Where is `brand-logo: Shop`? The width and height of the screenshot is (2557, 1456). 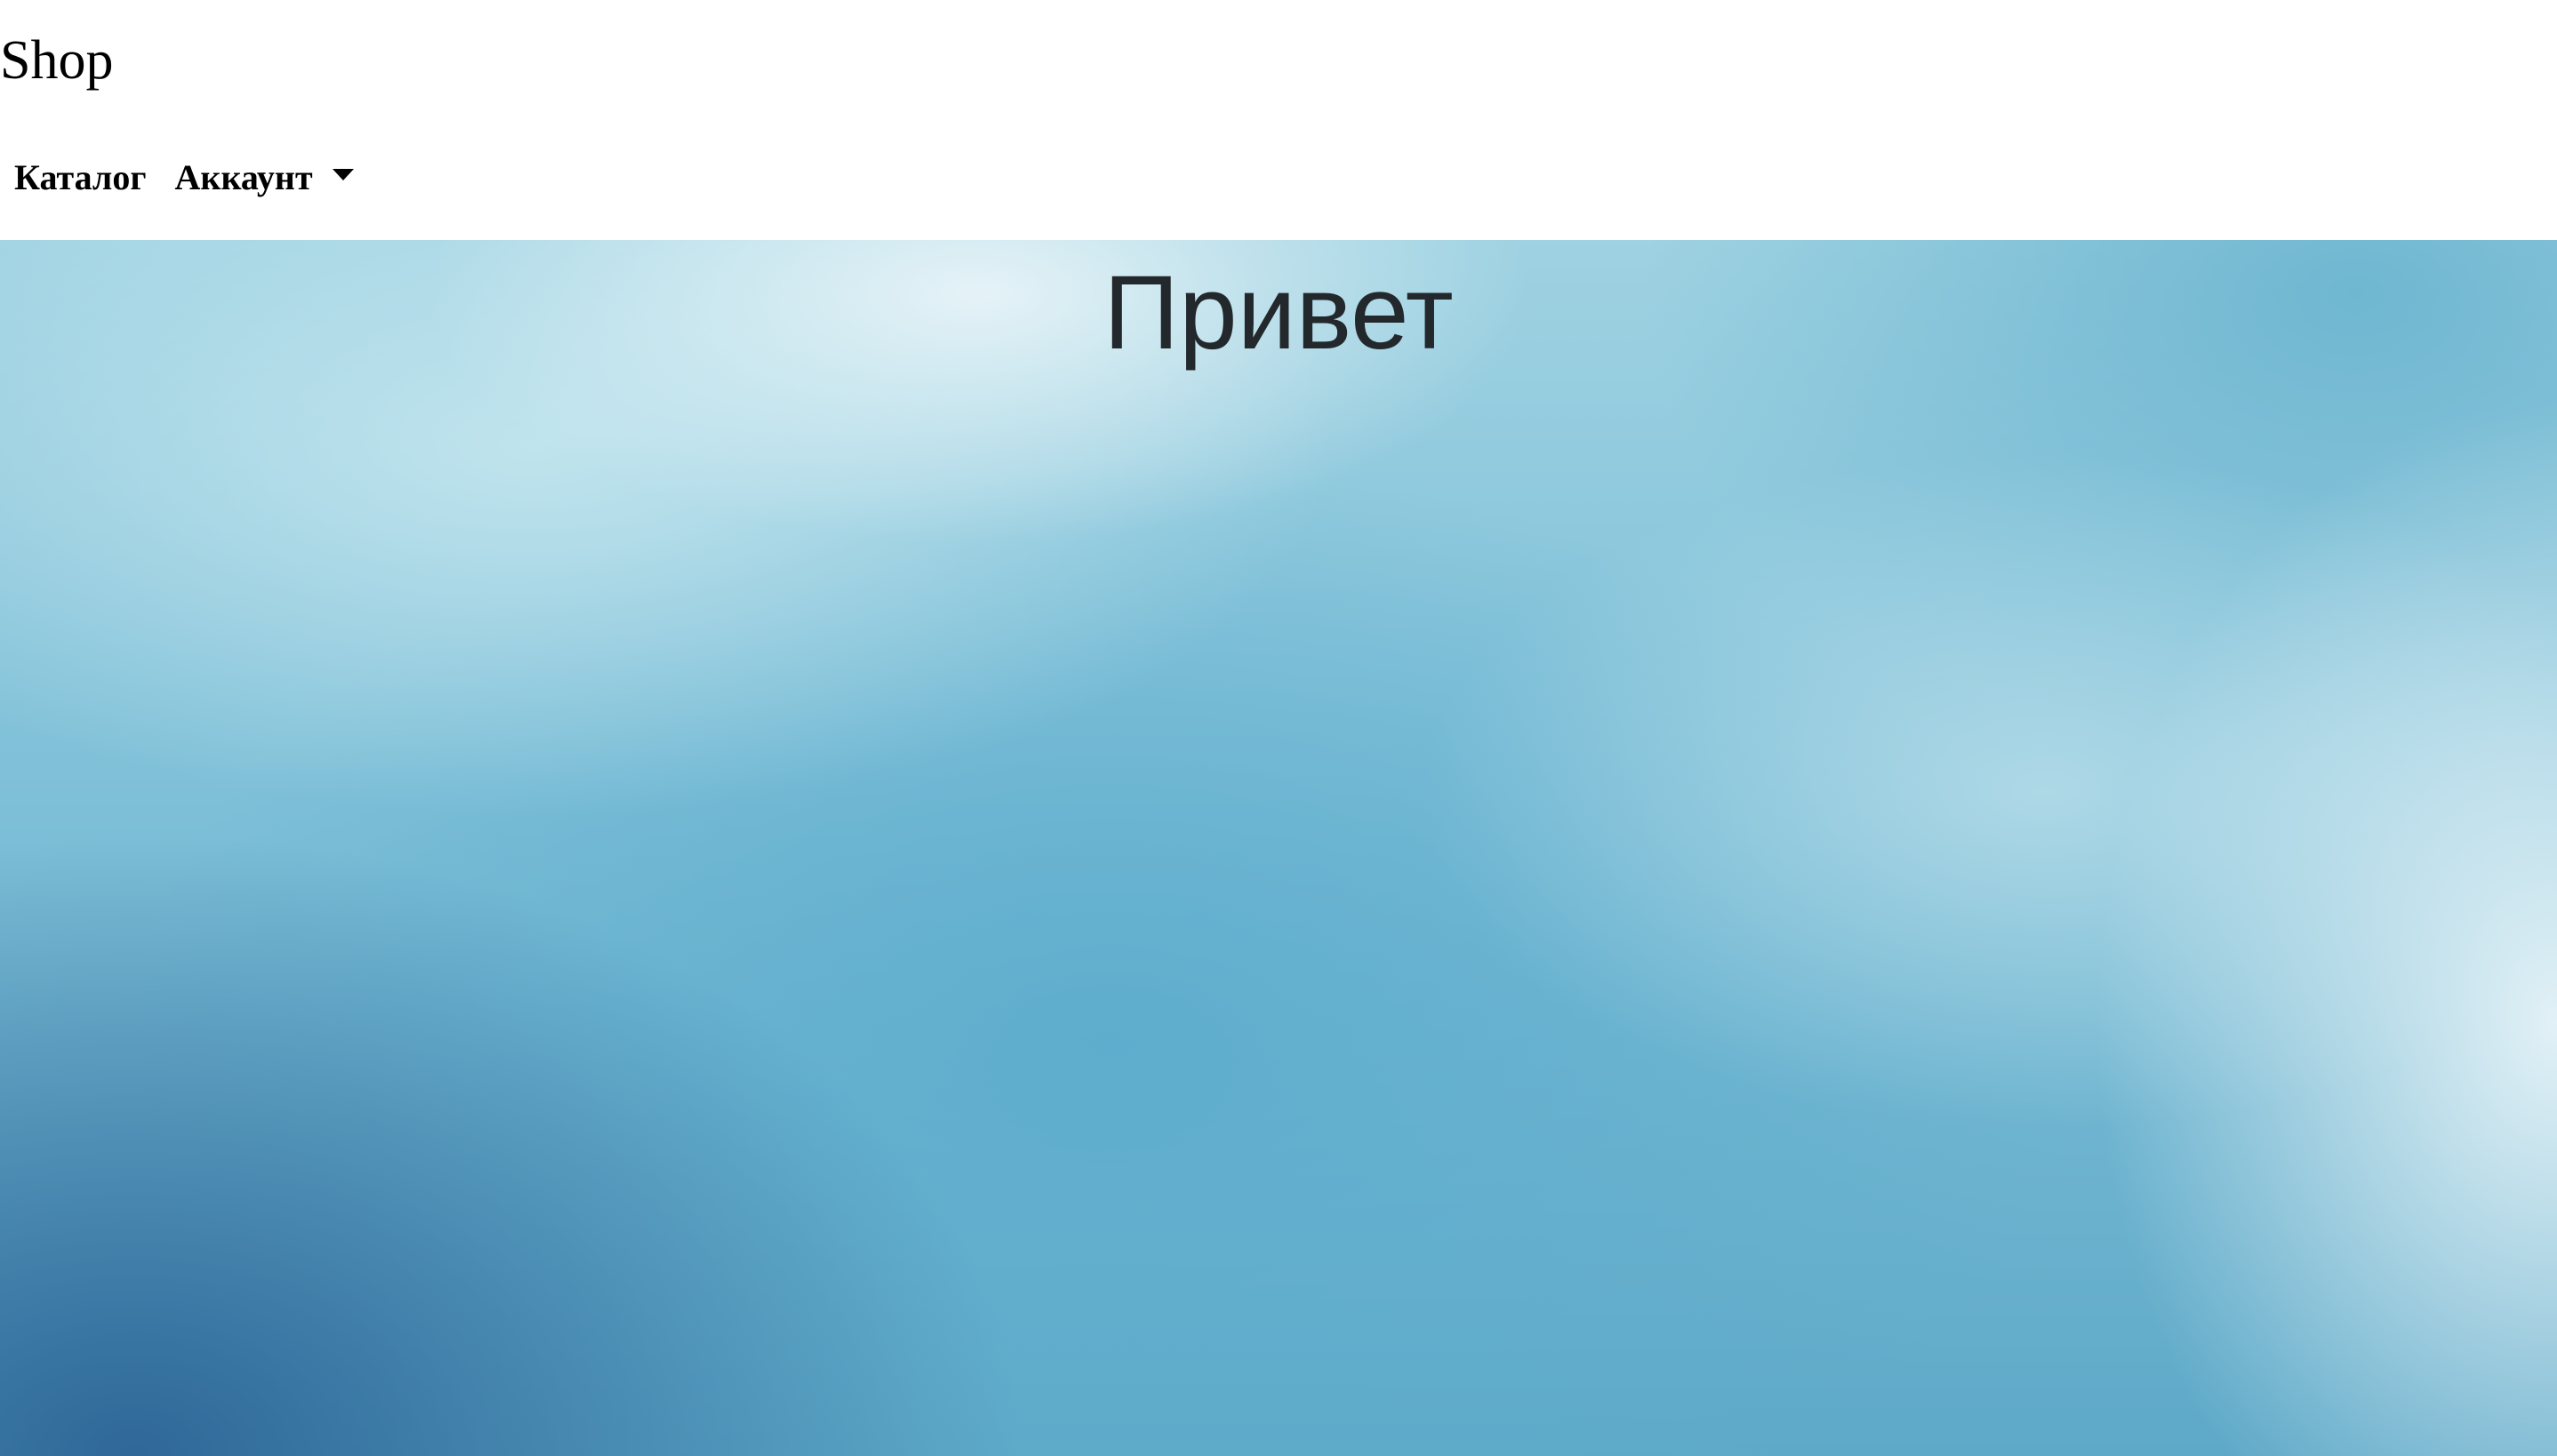
brand-logo: Shop is located at coordinates (56, 60).